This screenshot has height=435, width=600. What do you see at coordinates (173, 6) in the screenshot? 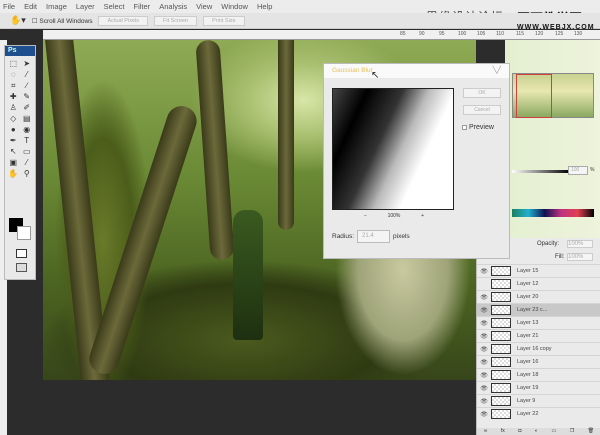
I see `menu-analysis: Analysis` at bounding box center [173, 6].